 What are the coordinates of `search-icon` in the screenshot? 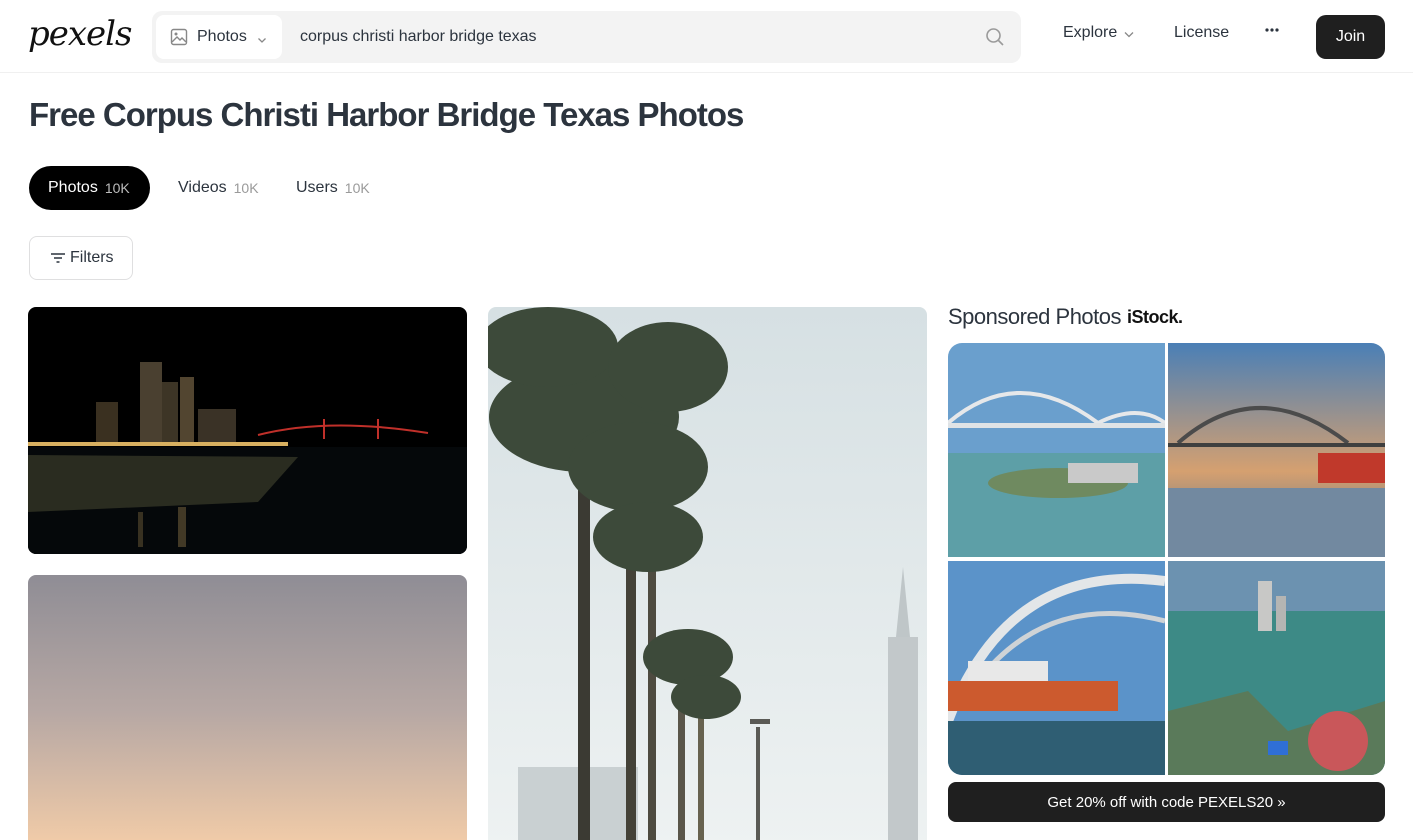 It's located at (995, 37).